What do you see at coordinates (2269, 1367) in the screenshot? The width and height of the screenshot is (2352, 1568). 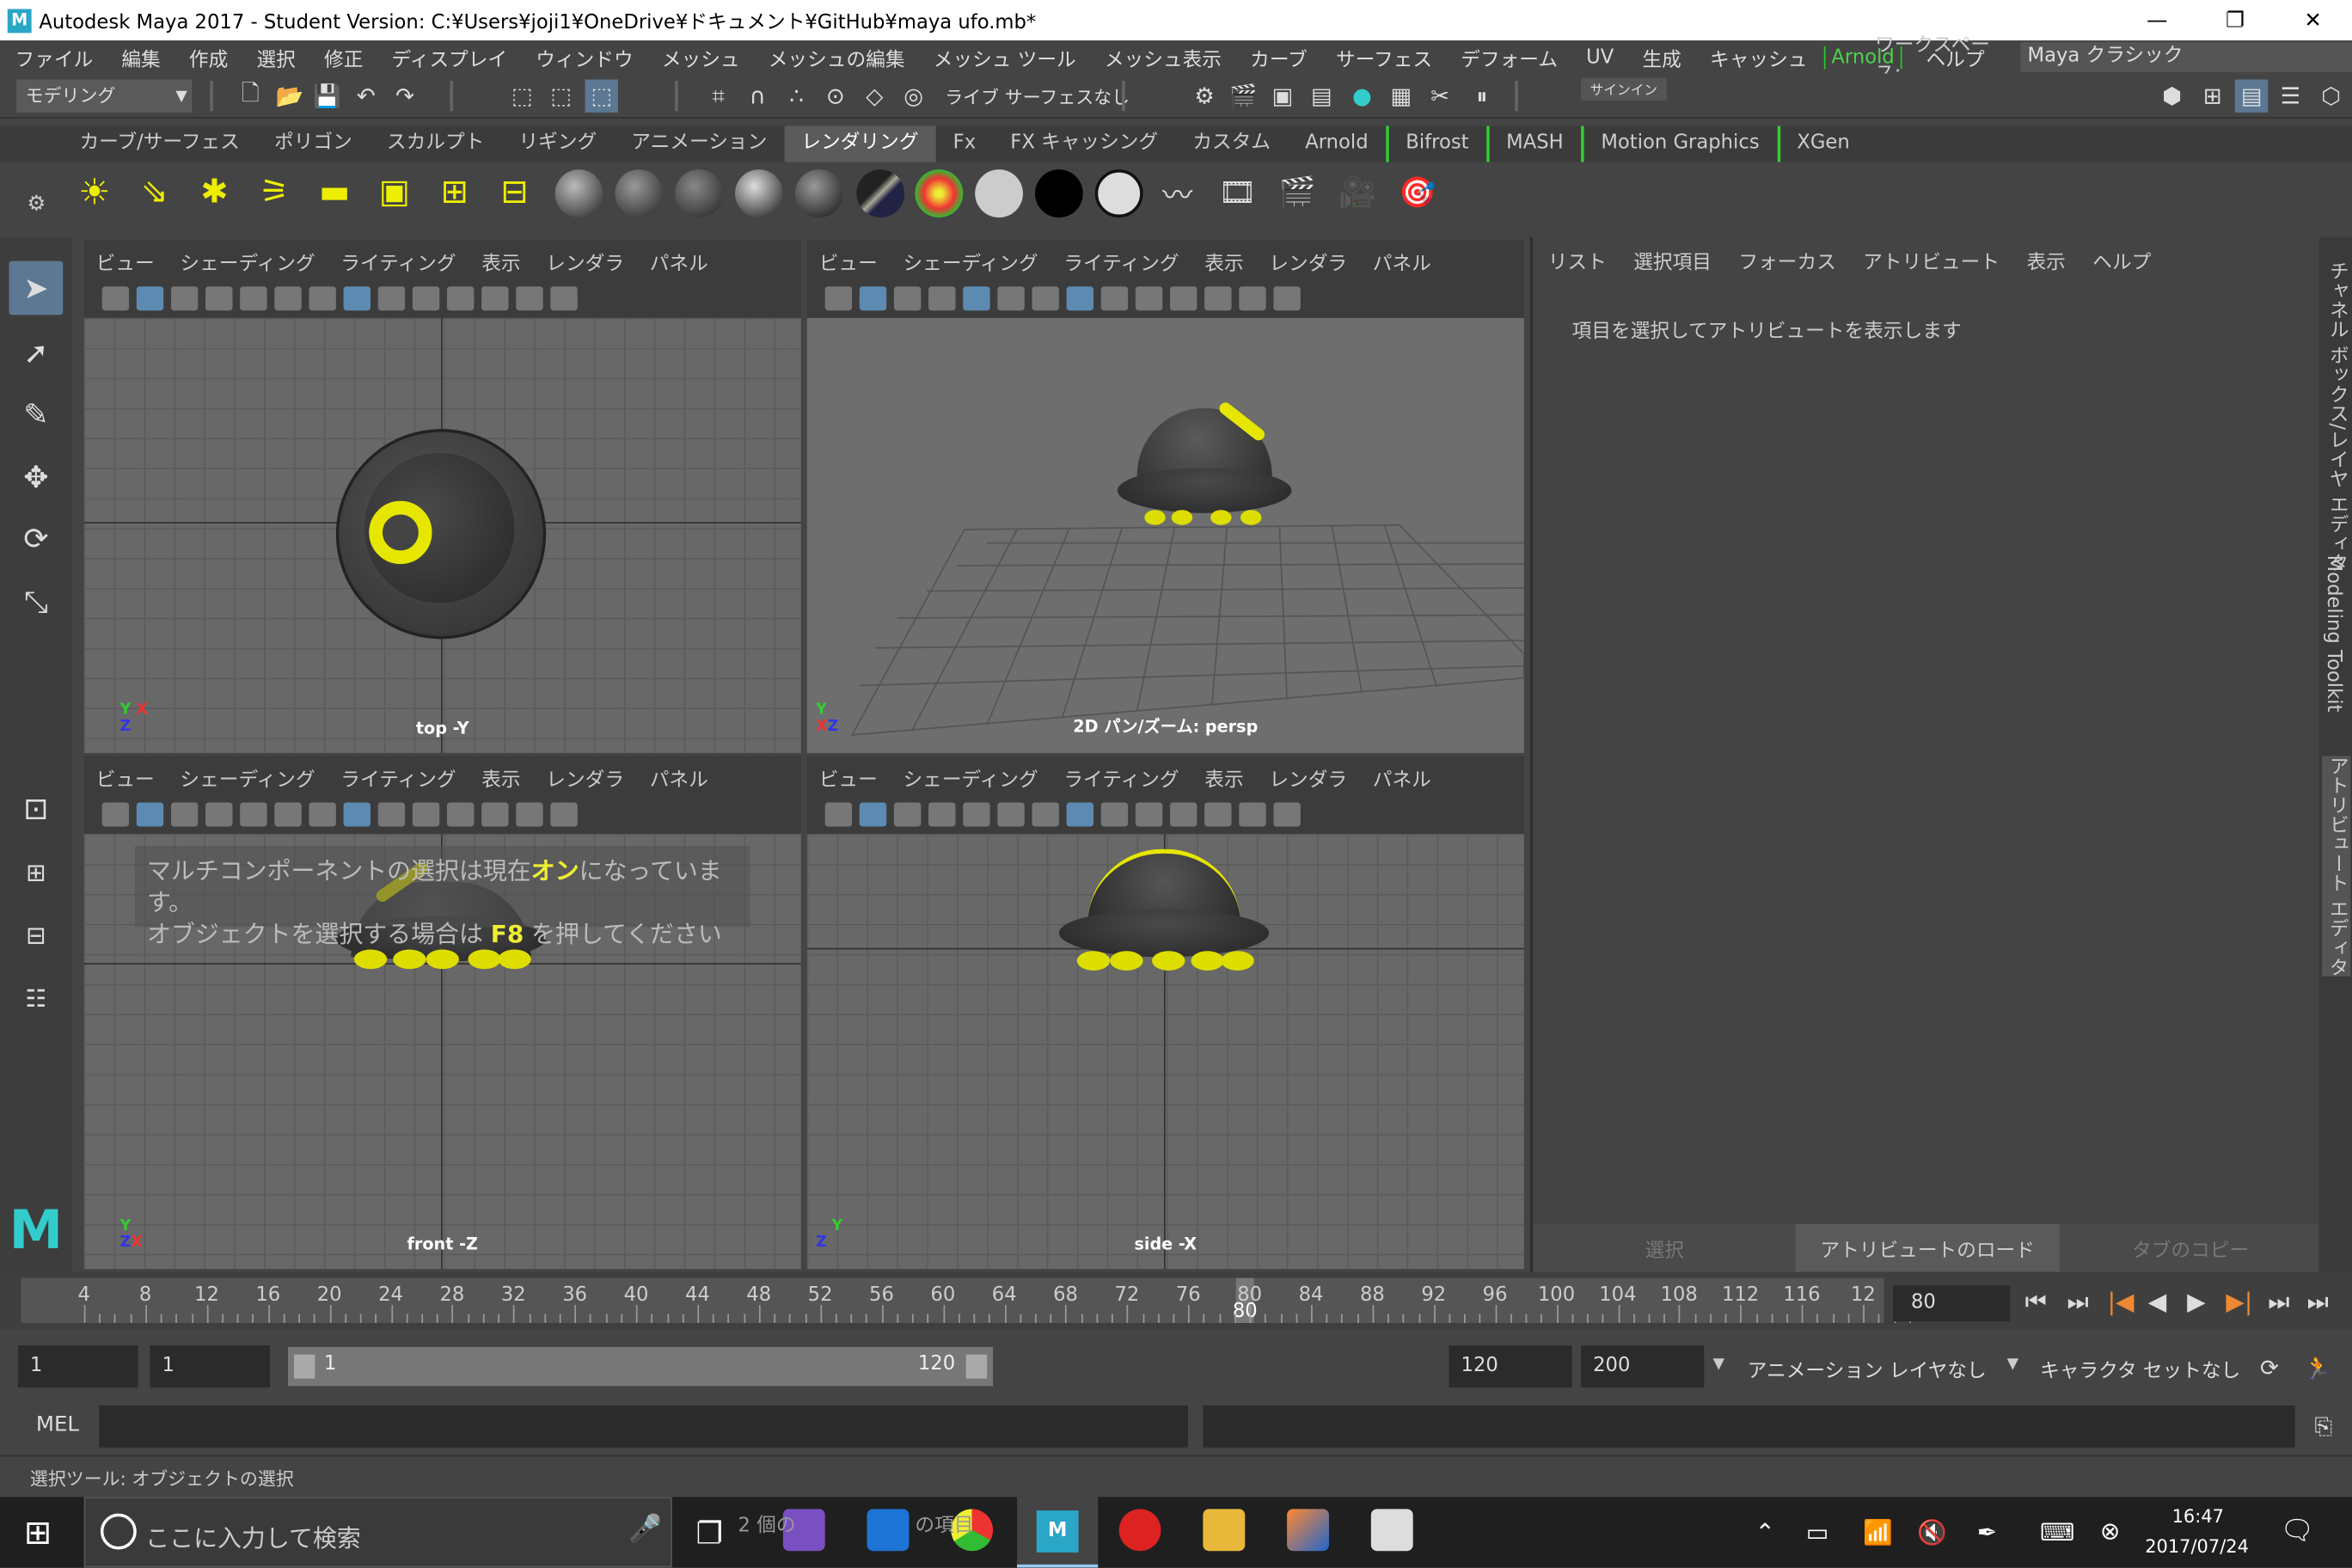 I see `auto-key-icon: ⟳` at bounding box center [2269, 1367].